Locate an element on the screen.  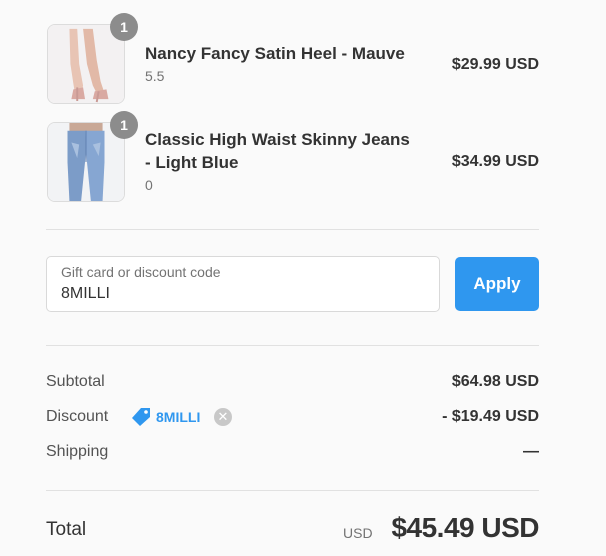
total-label: Total is located at coordinates (66, 529).